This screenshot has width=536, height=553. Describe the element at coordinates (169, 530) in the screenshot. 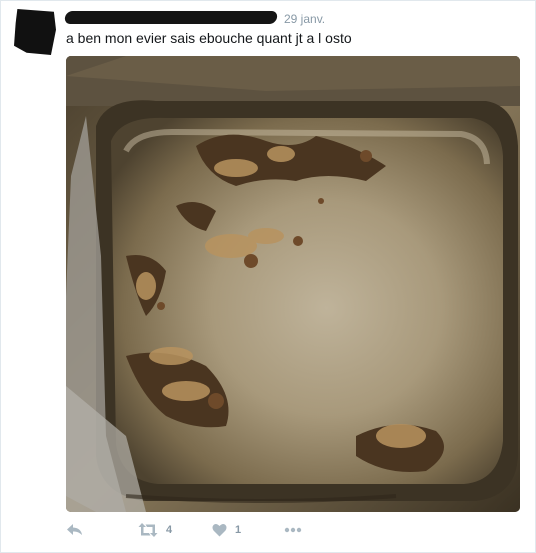

I see `retweet-count: 4` at that location.